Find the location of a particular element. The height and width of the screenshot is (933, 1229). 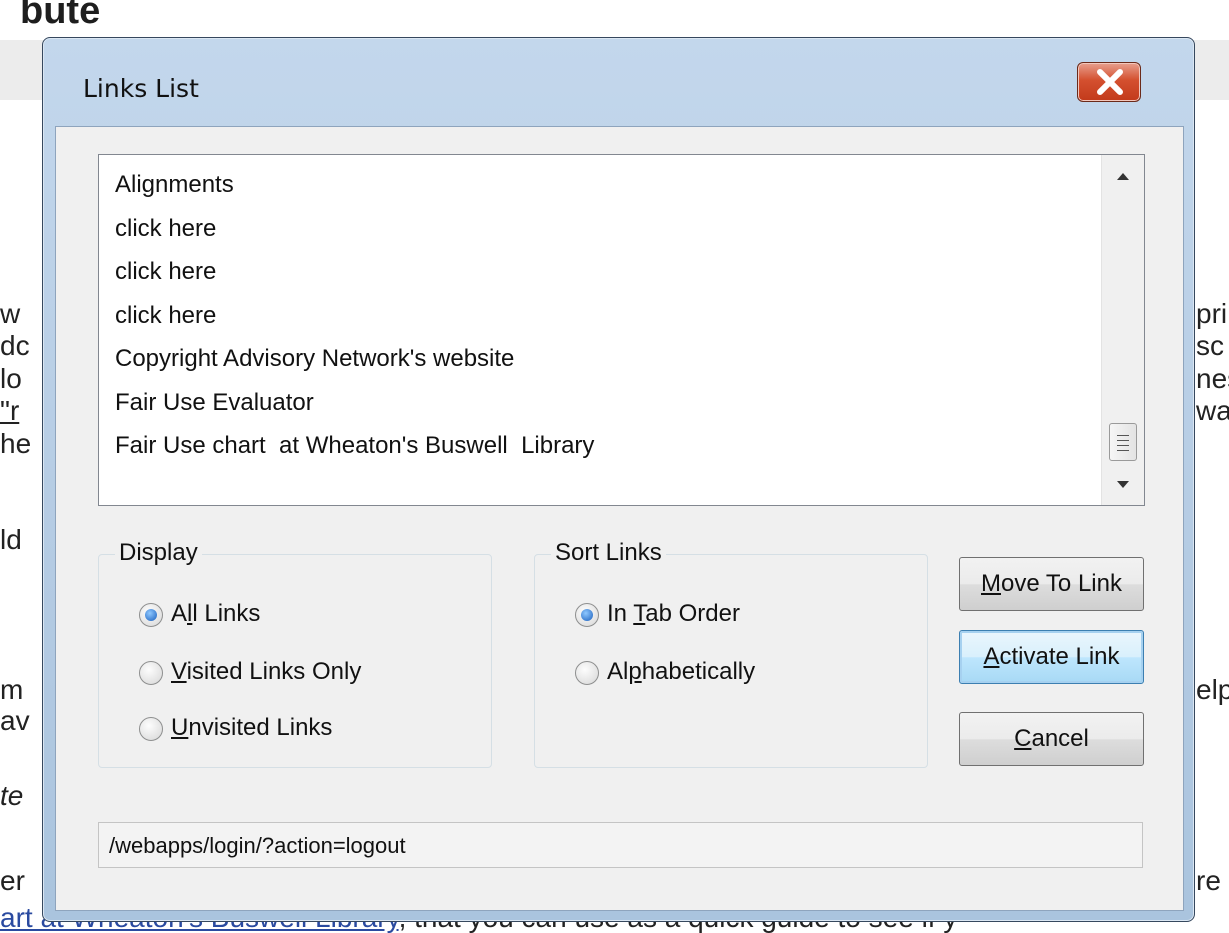

scroll-down-button is located at coordinates (1123, 484).